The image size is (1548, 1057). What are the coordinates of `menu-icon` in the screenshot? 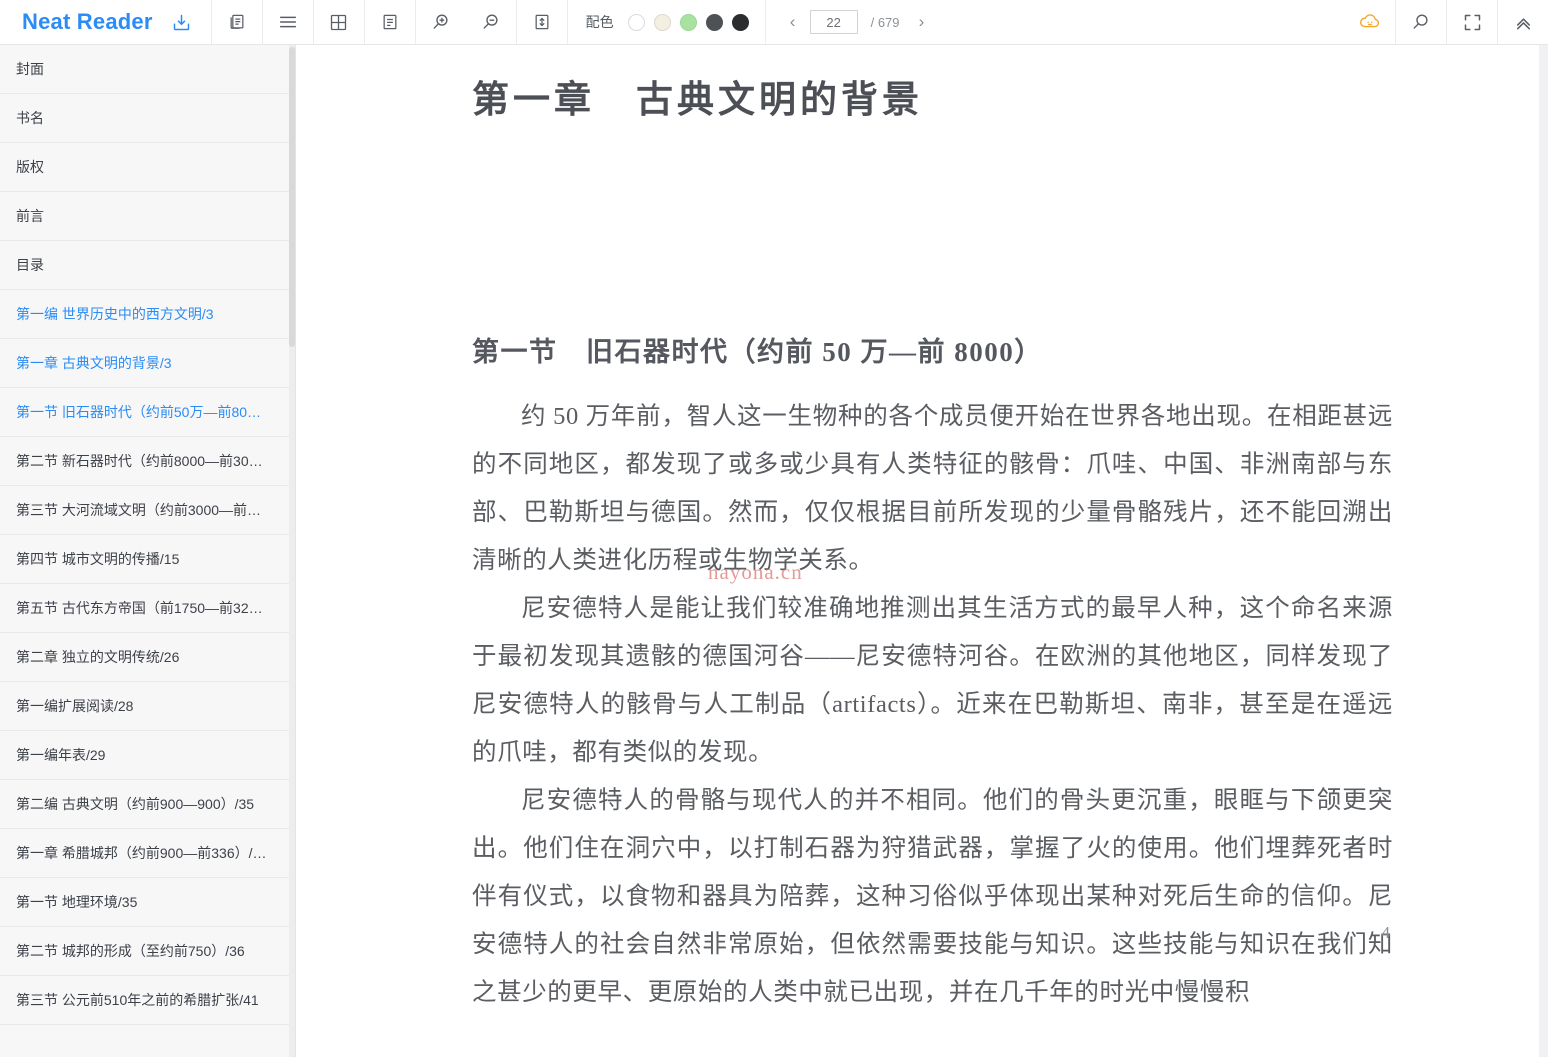 It's located at (288, 22).